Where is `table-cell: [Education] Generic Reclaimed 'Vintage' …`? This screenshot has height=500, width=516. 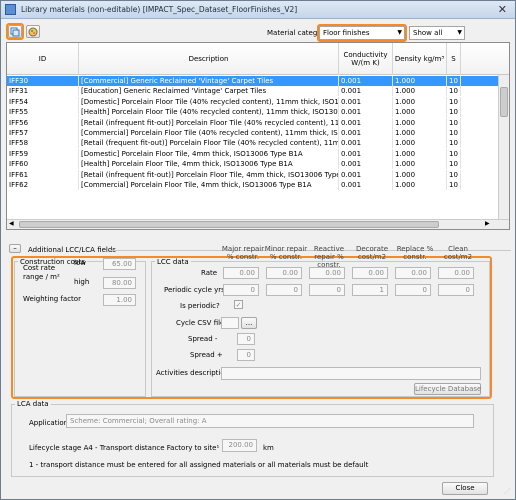
table-cell: [Education] Generic Reclaimed 'Vintage' … is located at coordinates (209, 91).